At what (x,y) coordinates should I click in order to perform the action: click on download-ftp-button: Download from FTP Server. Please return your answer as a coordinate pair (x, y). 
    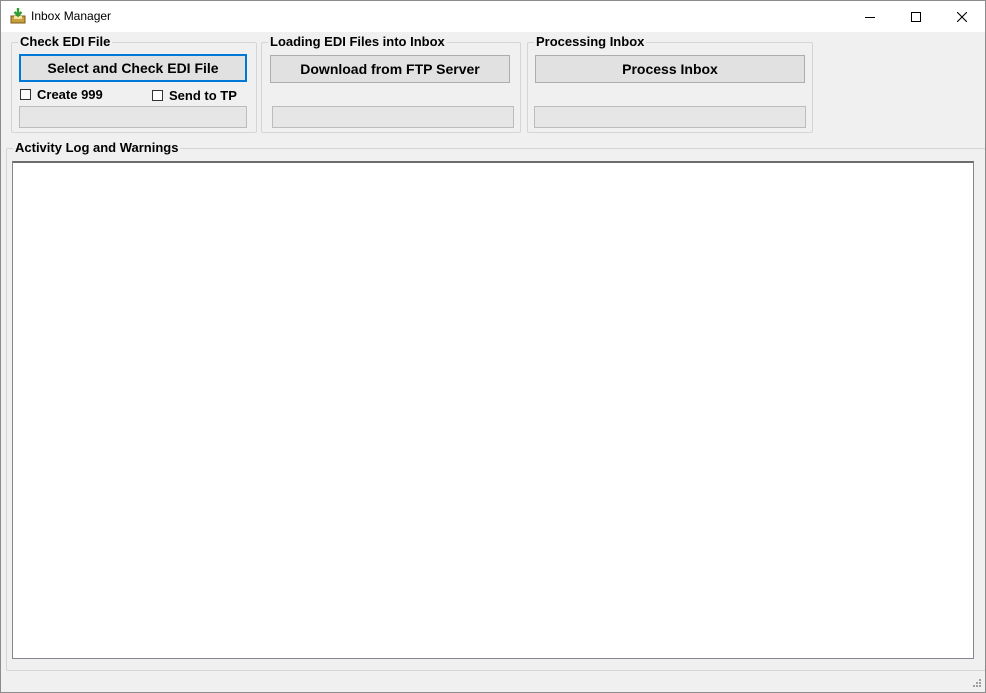
    Looking at the image, I should click on (390, 69).